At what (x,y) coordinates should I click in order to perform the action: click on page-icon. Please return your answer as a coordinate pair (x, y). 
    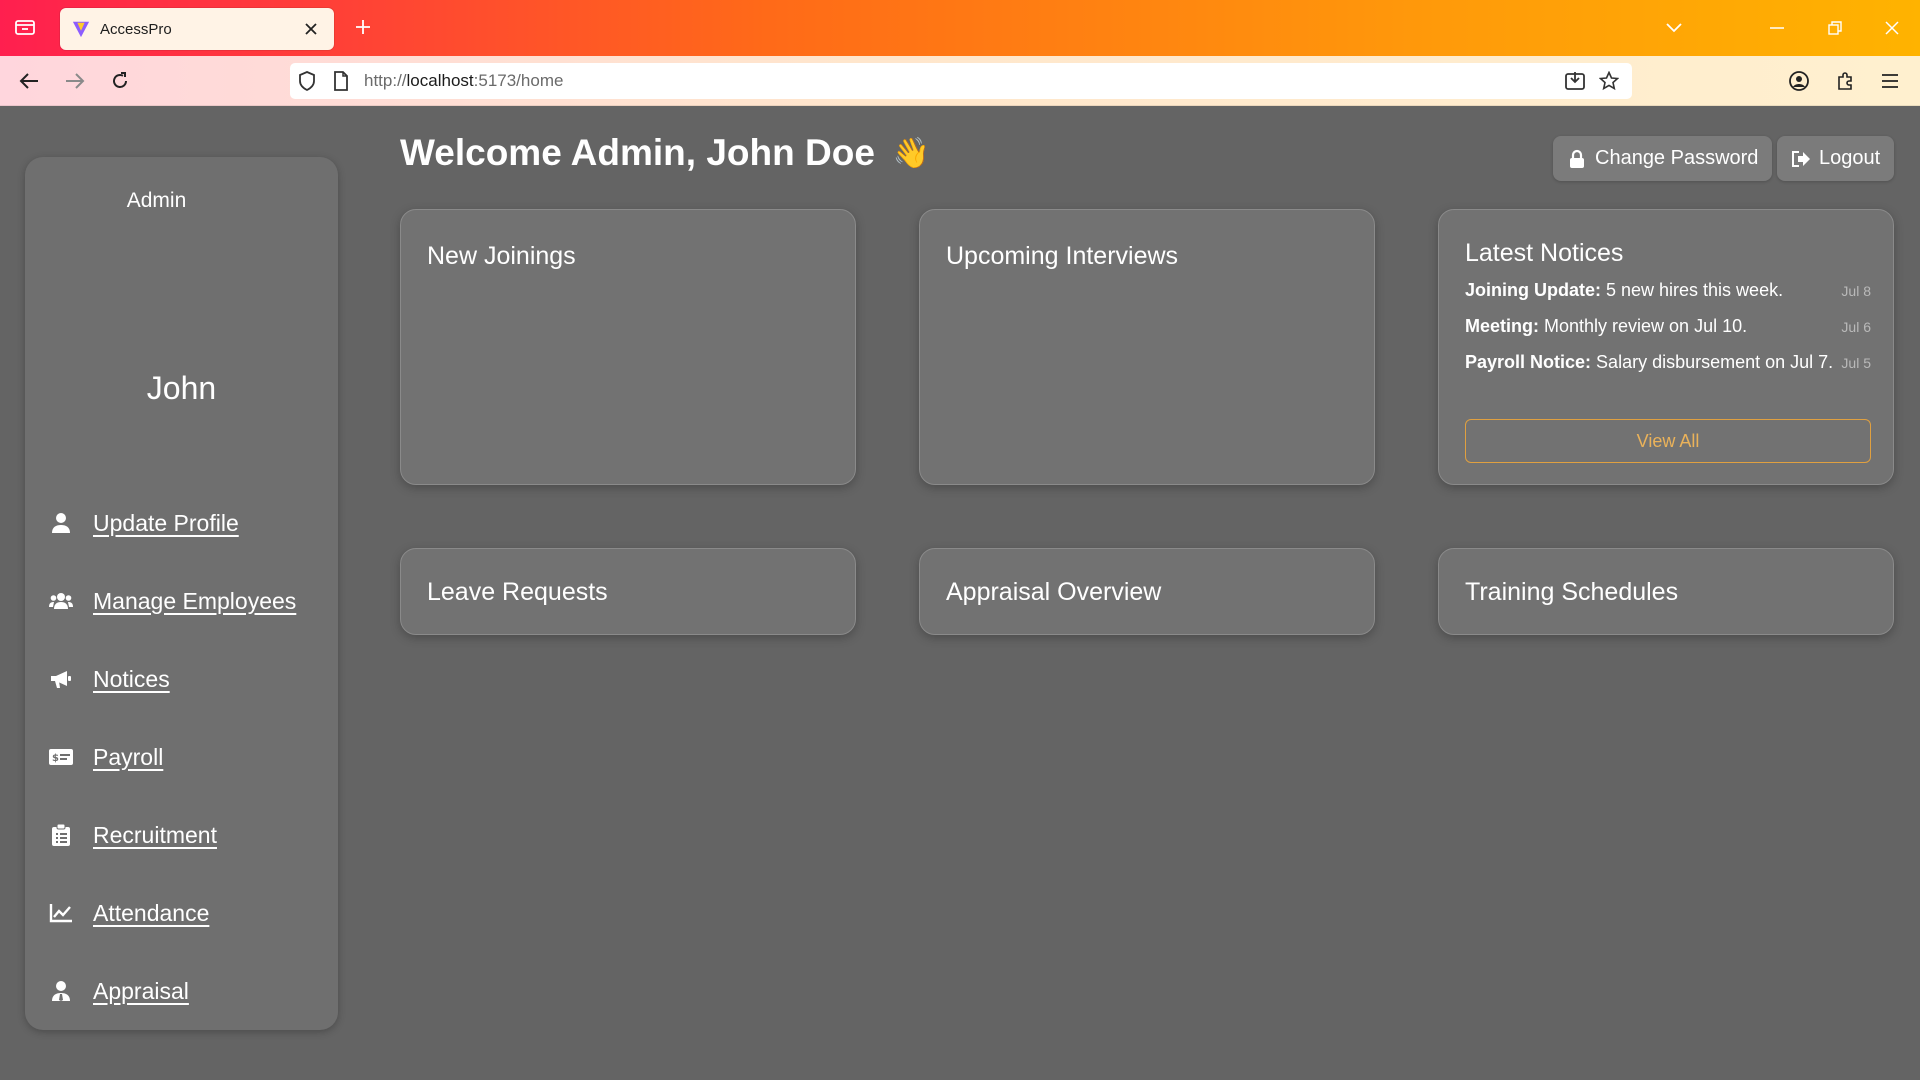
    Looking at the image, I should click on (341, 81).